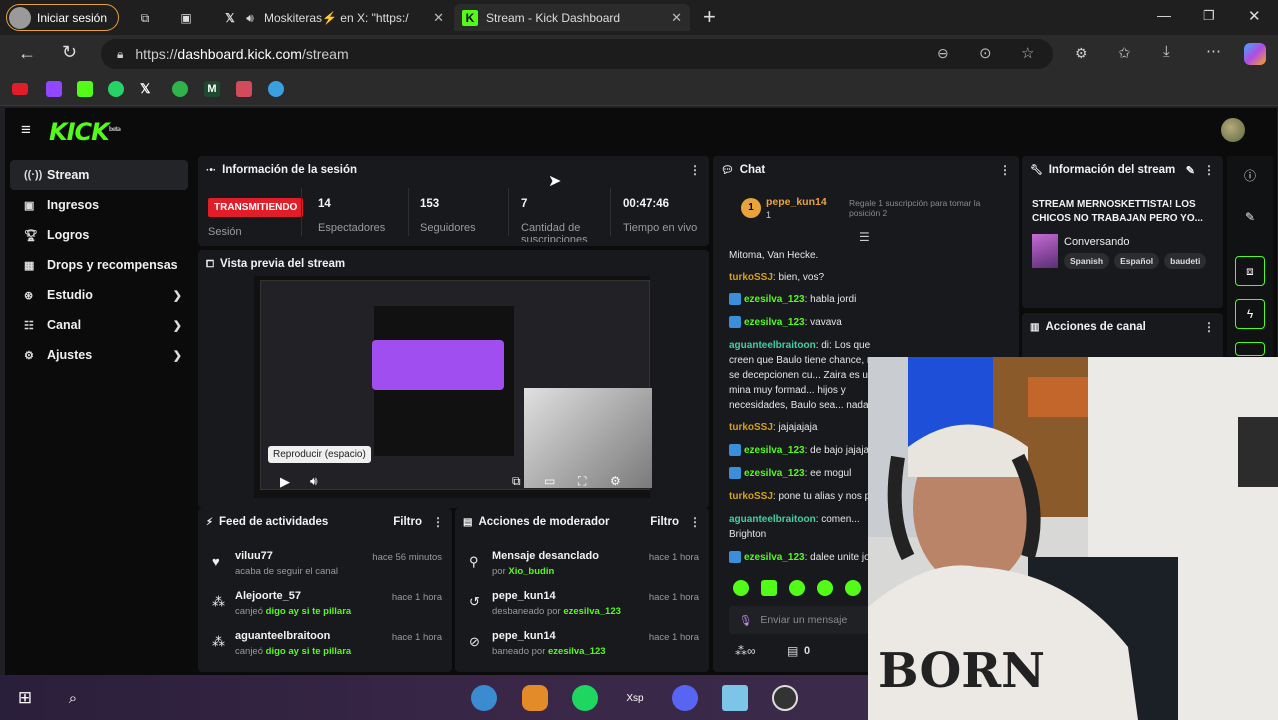 Image resolution: width=1278 pixels, height=720 pixels. I want to click on xbox-icon, so click(180, 89).